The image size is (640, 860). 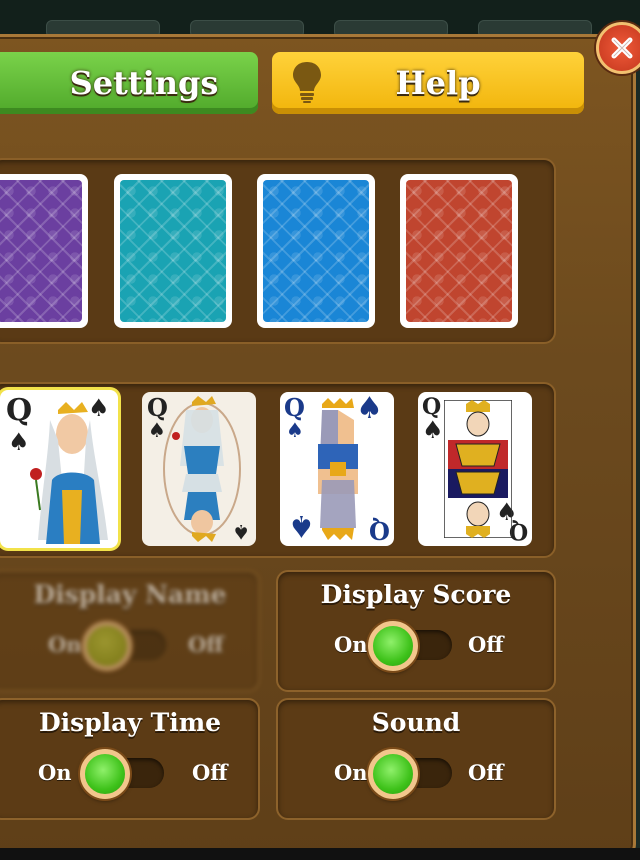 I want to click on card-face-modern: Q ♠ ♠ ♠ Q, so click(x=337, y=469).